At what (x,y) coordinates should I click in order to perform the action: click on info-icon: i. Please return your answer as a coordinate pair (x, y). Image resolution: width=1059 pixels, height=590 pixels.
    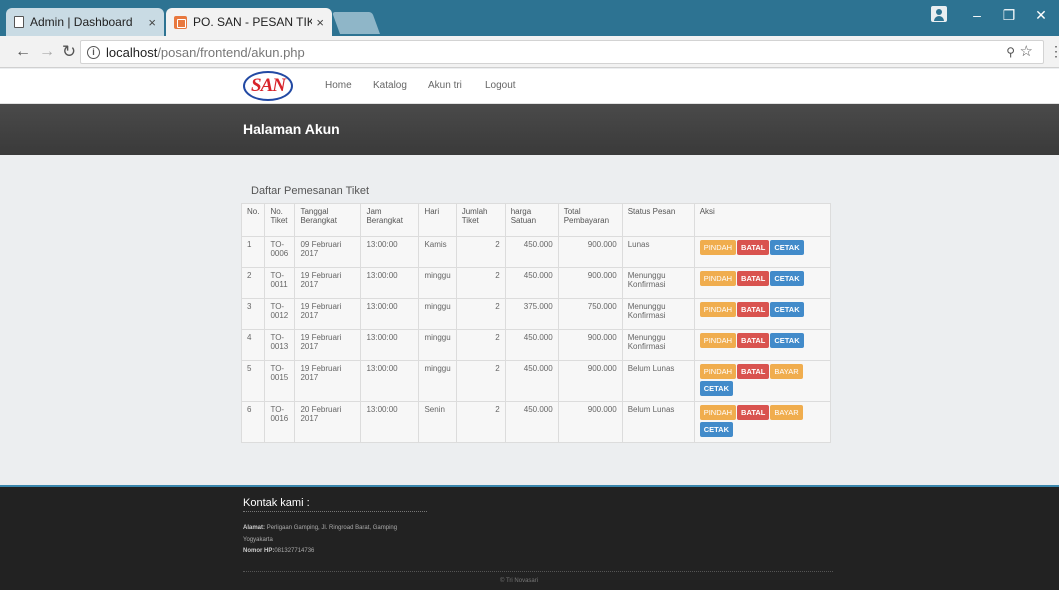
    Looking at the image, I should click on (93, 52).